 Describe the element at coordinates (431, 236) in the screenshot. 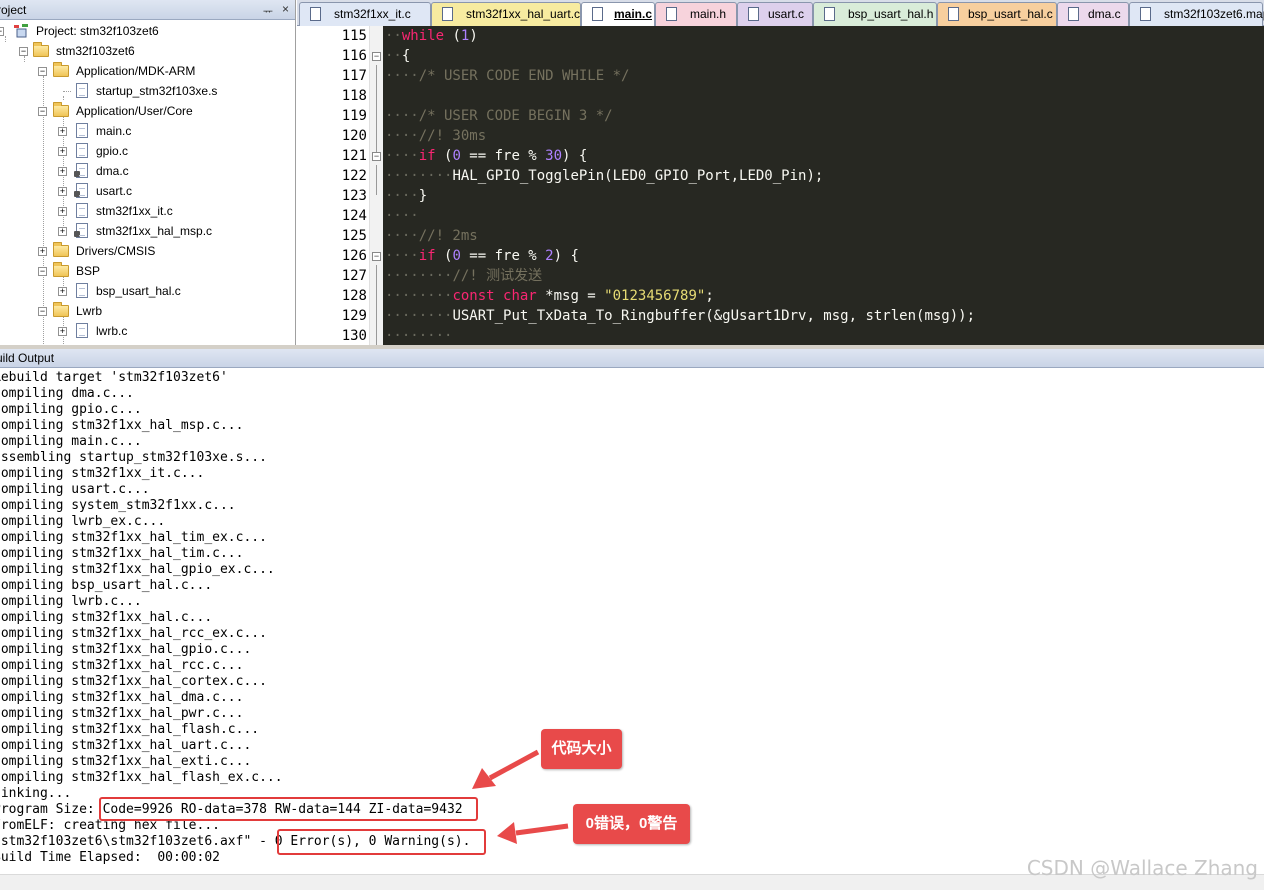

I see `code-line: ····//! 2ms` at that location.